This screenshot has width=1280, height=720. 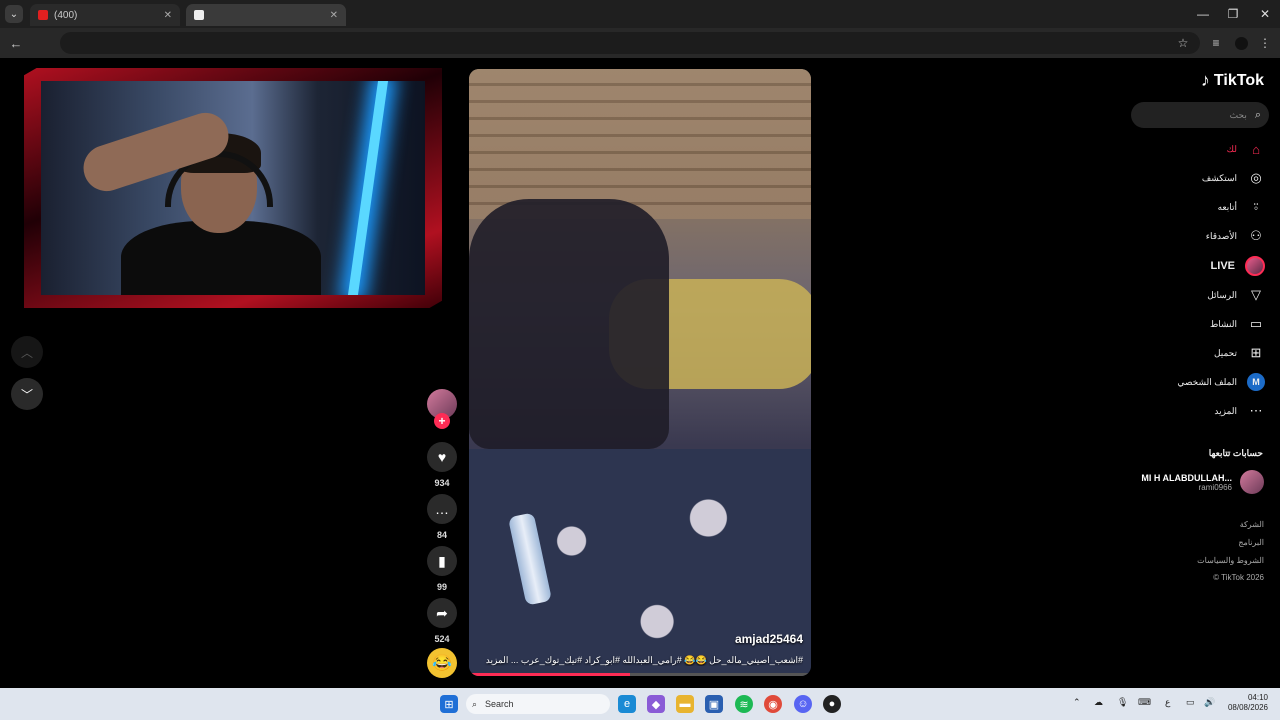 I want to click on bookmark-icon: ▮, so click(x=442, y=561).